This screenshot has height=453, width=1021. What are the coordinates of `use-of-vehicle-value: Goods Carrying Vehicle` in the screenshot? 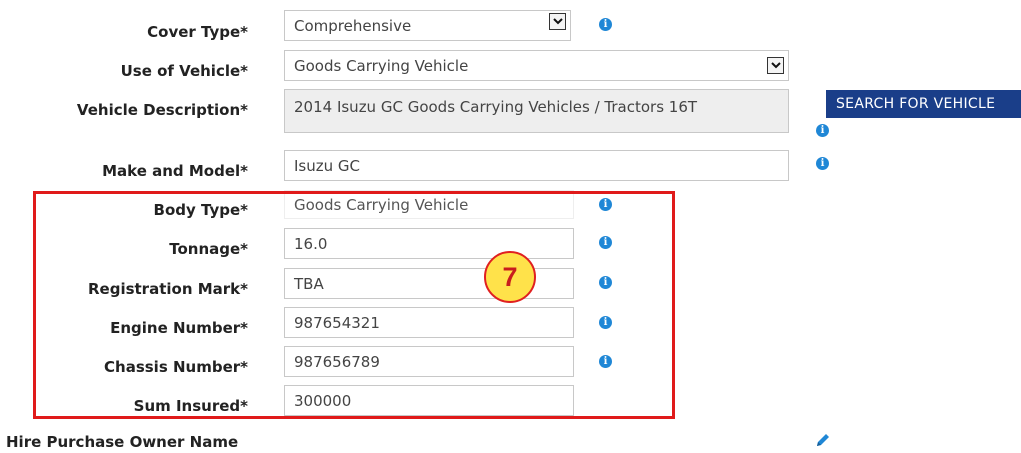 It's located at (381, 65).